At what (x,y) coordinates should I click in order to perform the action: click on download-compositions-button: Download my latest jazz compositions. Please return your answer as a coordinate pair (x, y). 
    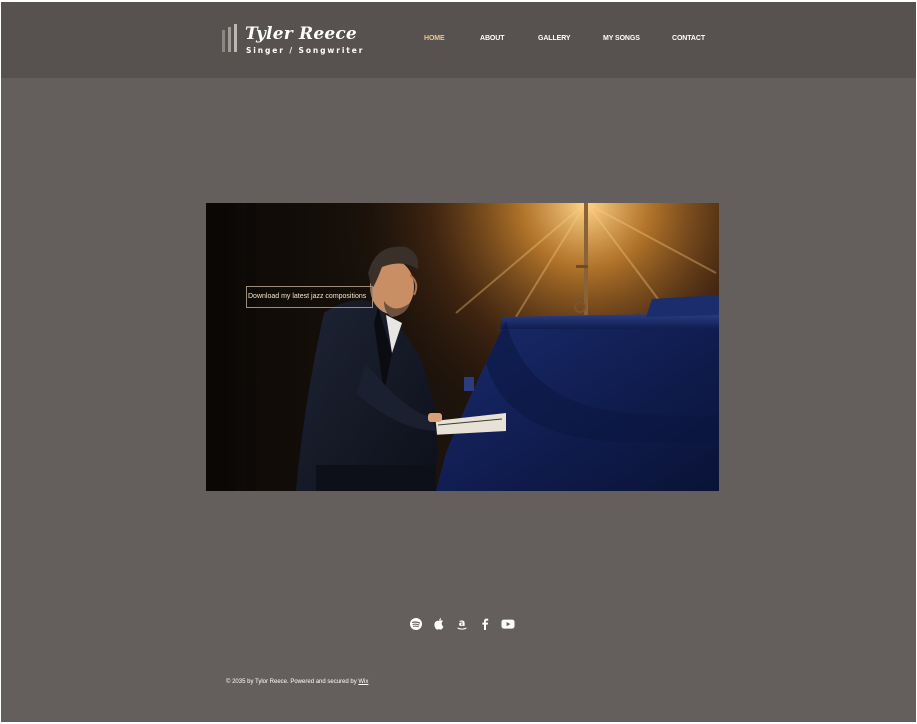
    Looking at the image, I should click on (309, 297).